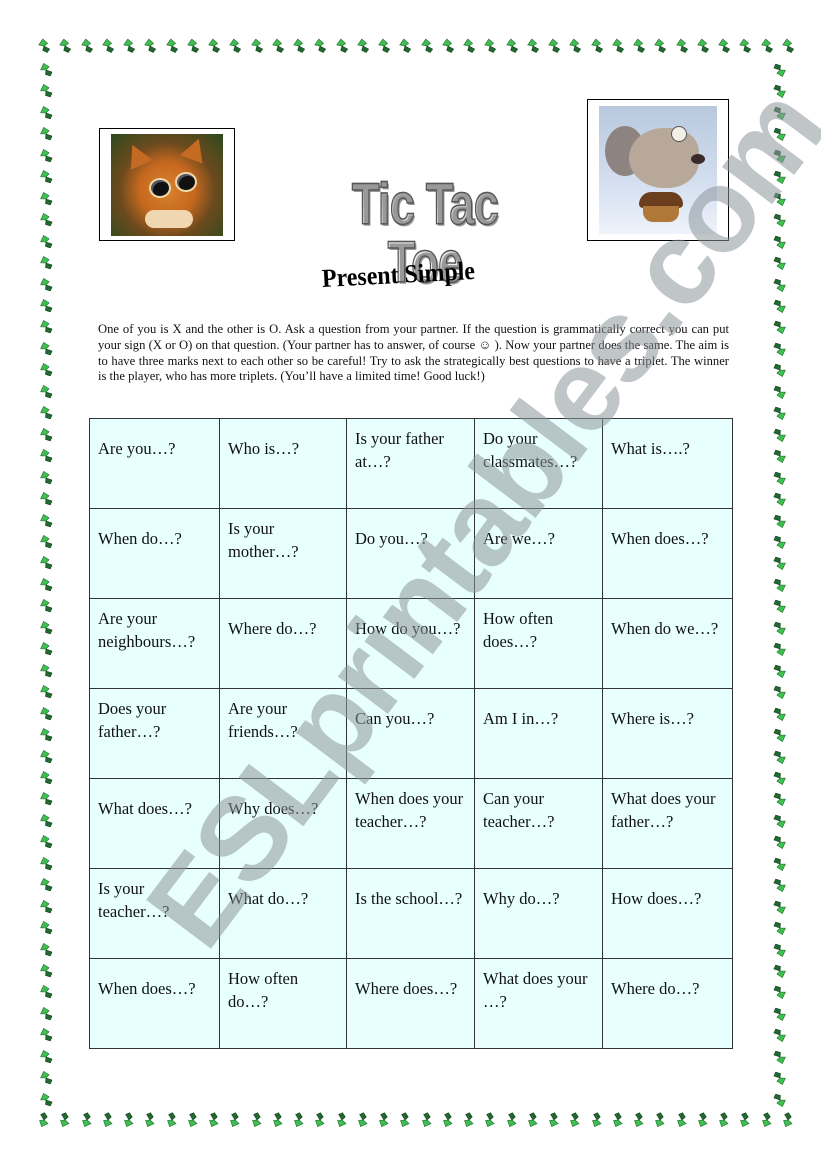 This screenshot has height=1169, width=821. What do you see at coordinates (283, 823) in the screenshot?
I see `board-cell: Why does…?` at bounding box center [283, 823].